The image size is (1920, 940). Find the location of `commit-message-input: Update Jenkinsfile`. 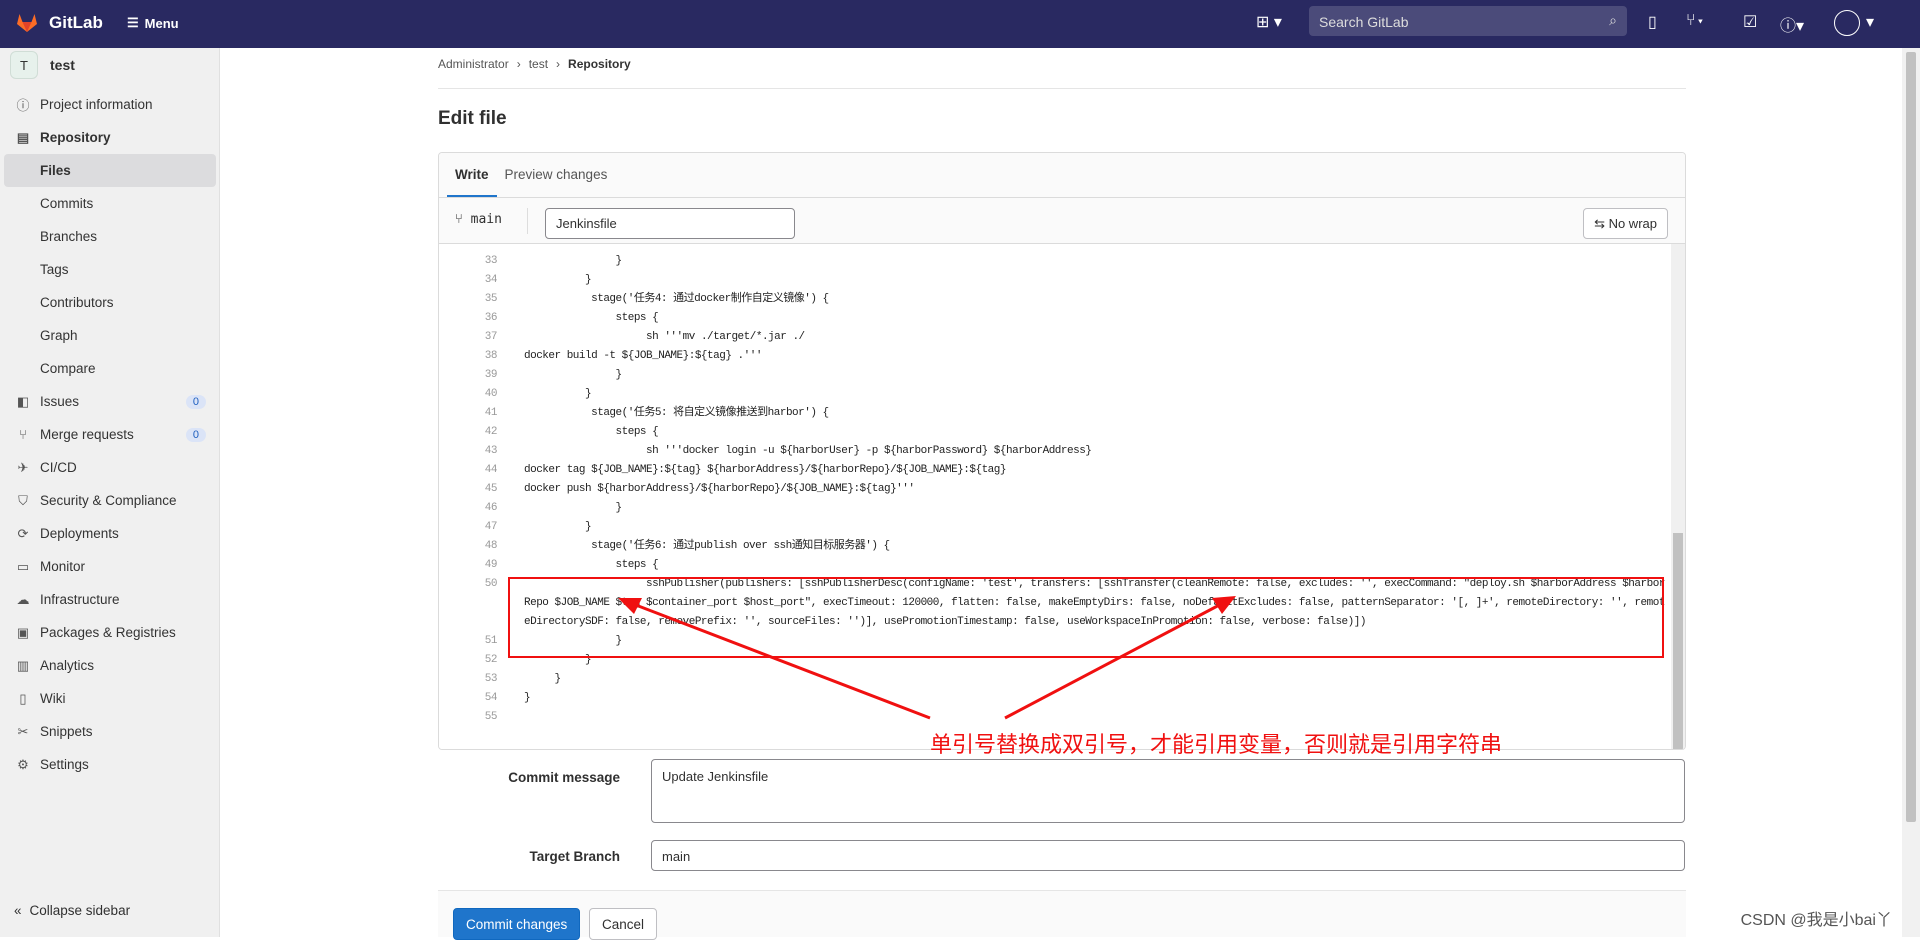

commit-message-input: Update Jenkinsfile is located at coordinates (1168, 791).